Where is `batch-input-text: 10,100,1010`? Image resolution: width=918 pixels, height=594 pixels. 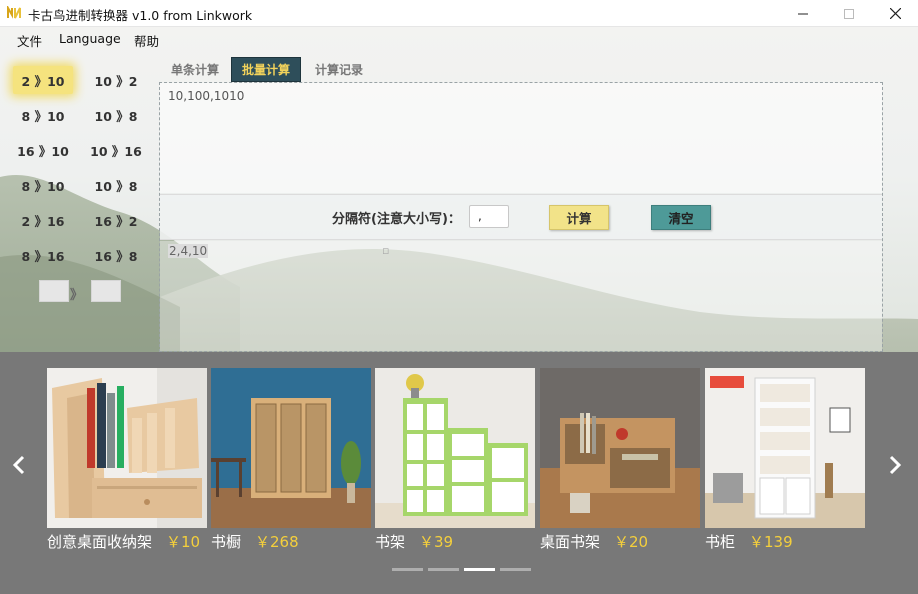 batch-input-text: 10,100,1010 is located at coordinates (206, 96).